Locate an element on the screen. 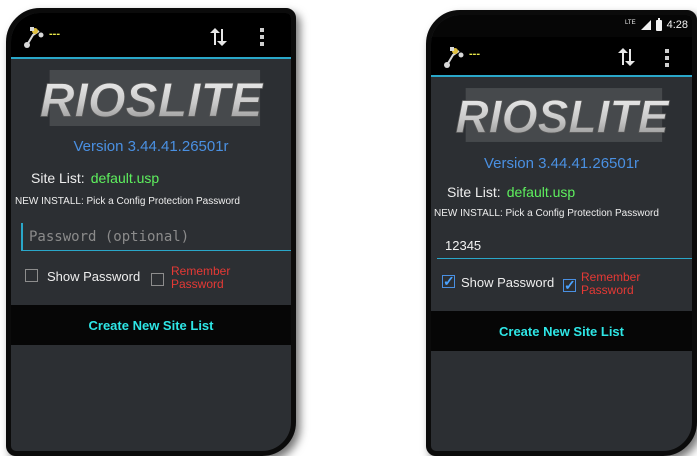 The height and width of the screenshot is (456, 697). status-time: 4:28 is located at coordinates (677, 25).